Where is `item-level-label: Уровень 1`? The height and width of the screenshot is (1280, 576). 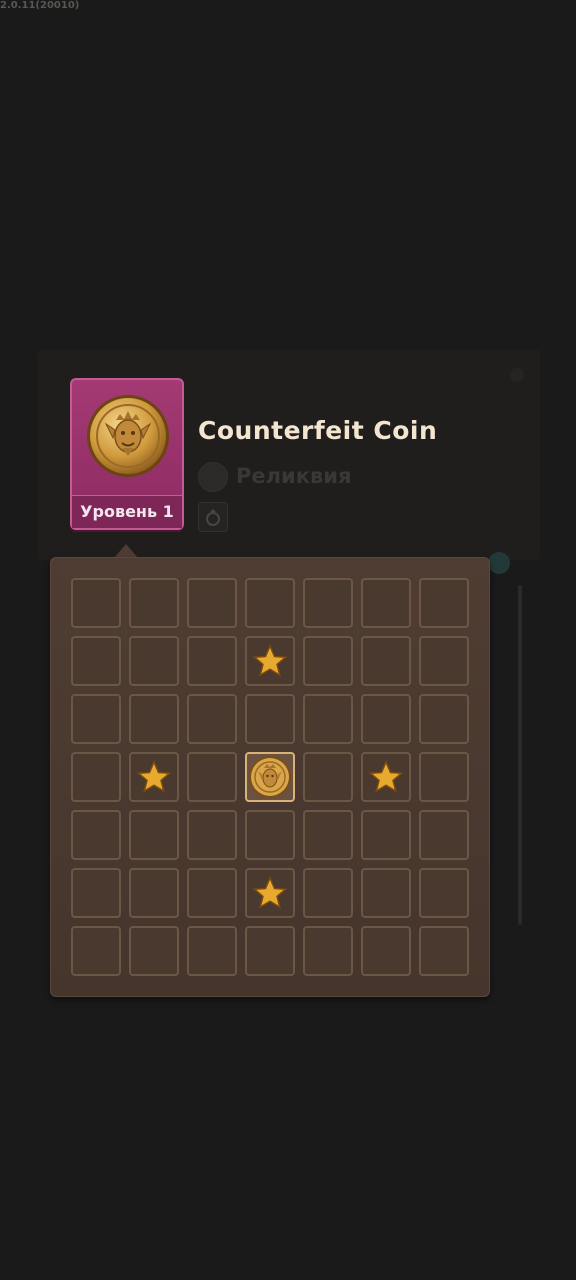 item-level-label: Уровень 1 is located at coordinates (127, 511).